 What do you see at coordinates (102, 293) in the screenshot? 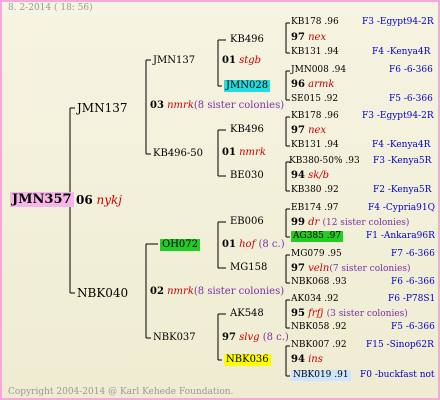
I see `dam-node: NBK040` at bounding box center [102, 293].